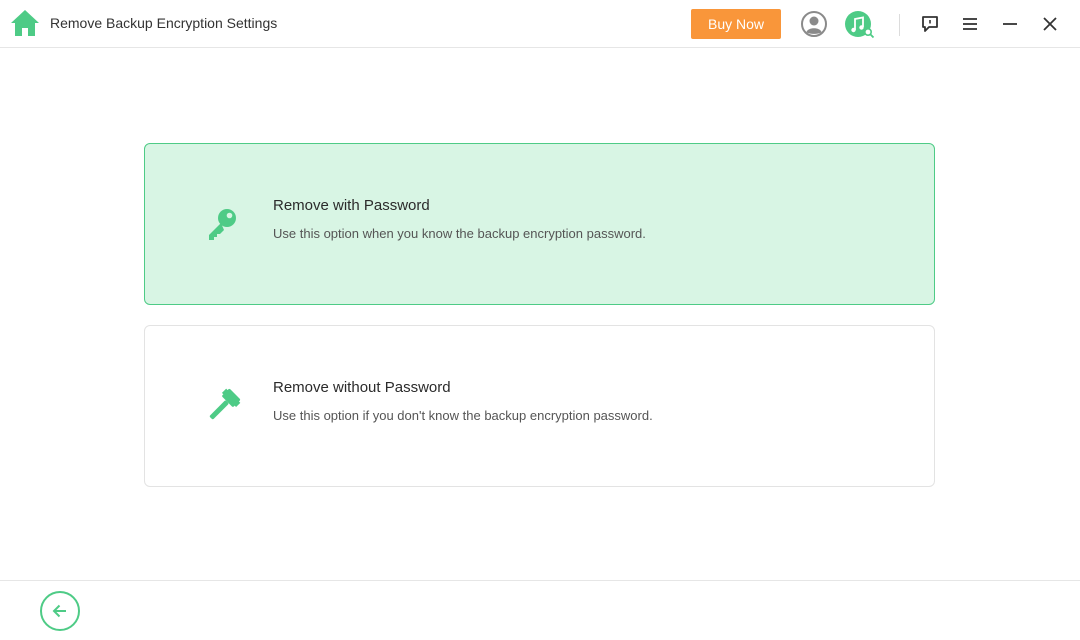 The height and width of the screenshot is (640, 1080). Describe the element at coordinates (736, 24) in the screenshot. I see `buy-now-button: Buy Now` at that location.